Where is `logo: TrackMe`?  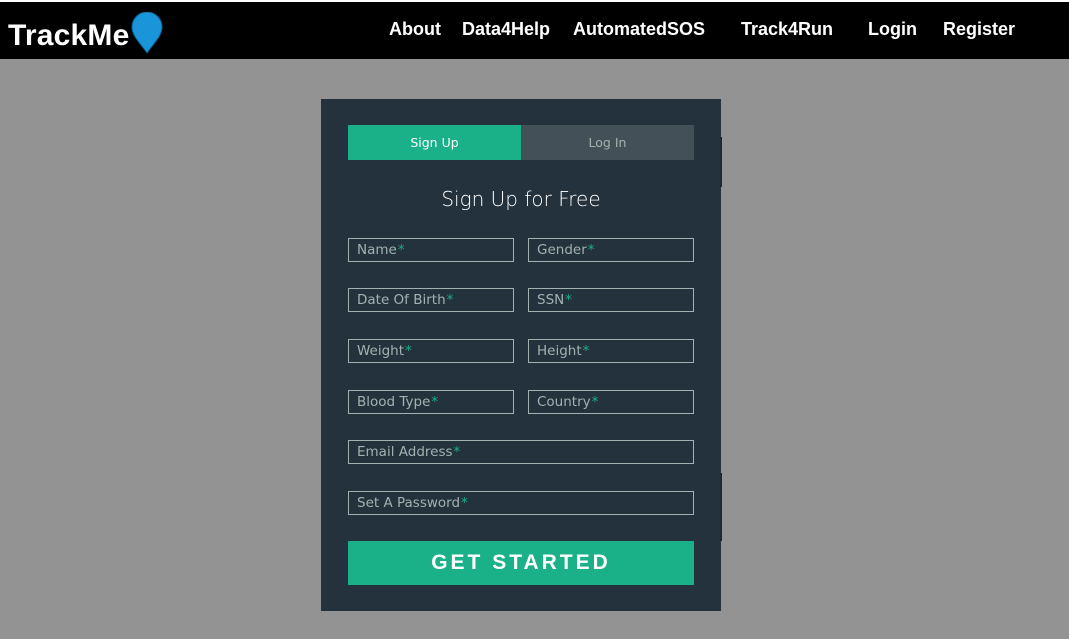
logo: TrackMe is located at coordinates (85, 36).